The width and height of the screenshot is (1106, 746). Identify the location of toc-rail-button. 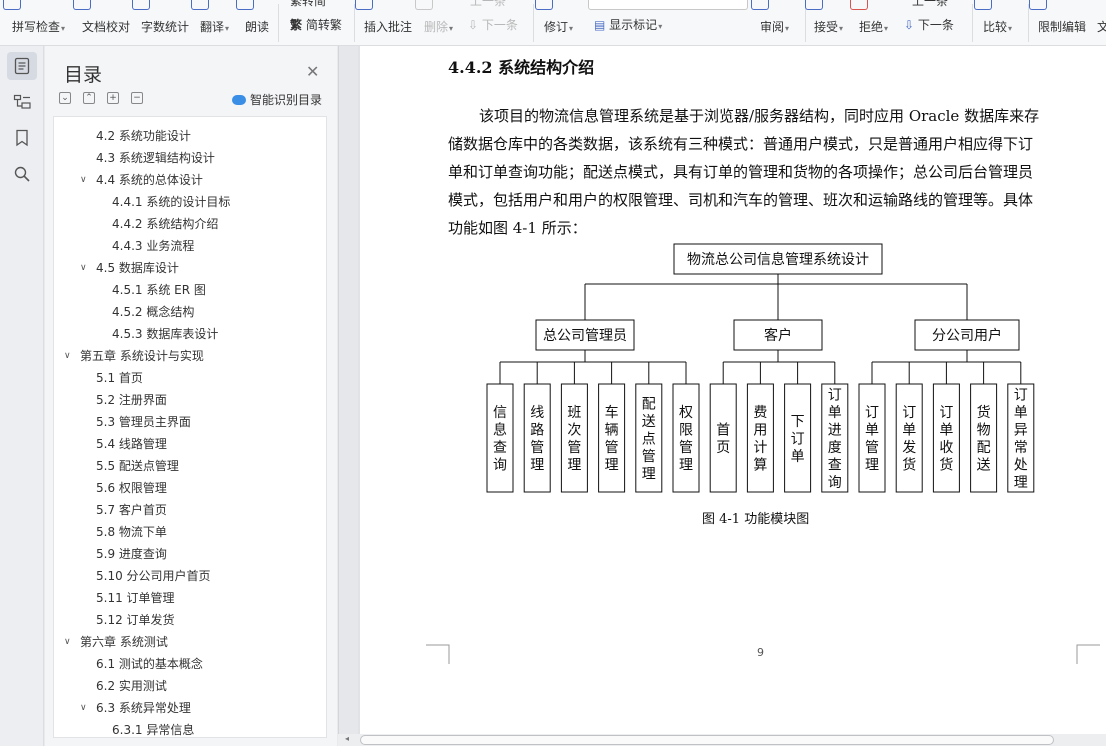
(22, 66).